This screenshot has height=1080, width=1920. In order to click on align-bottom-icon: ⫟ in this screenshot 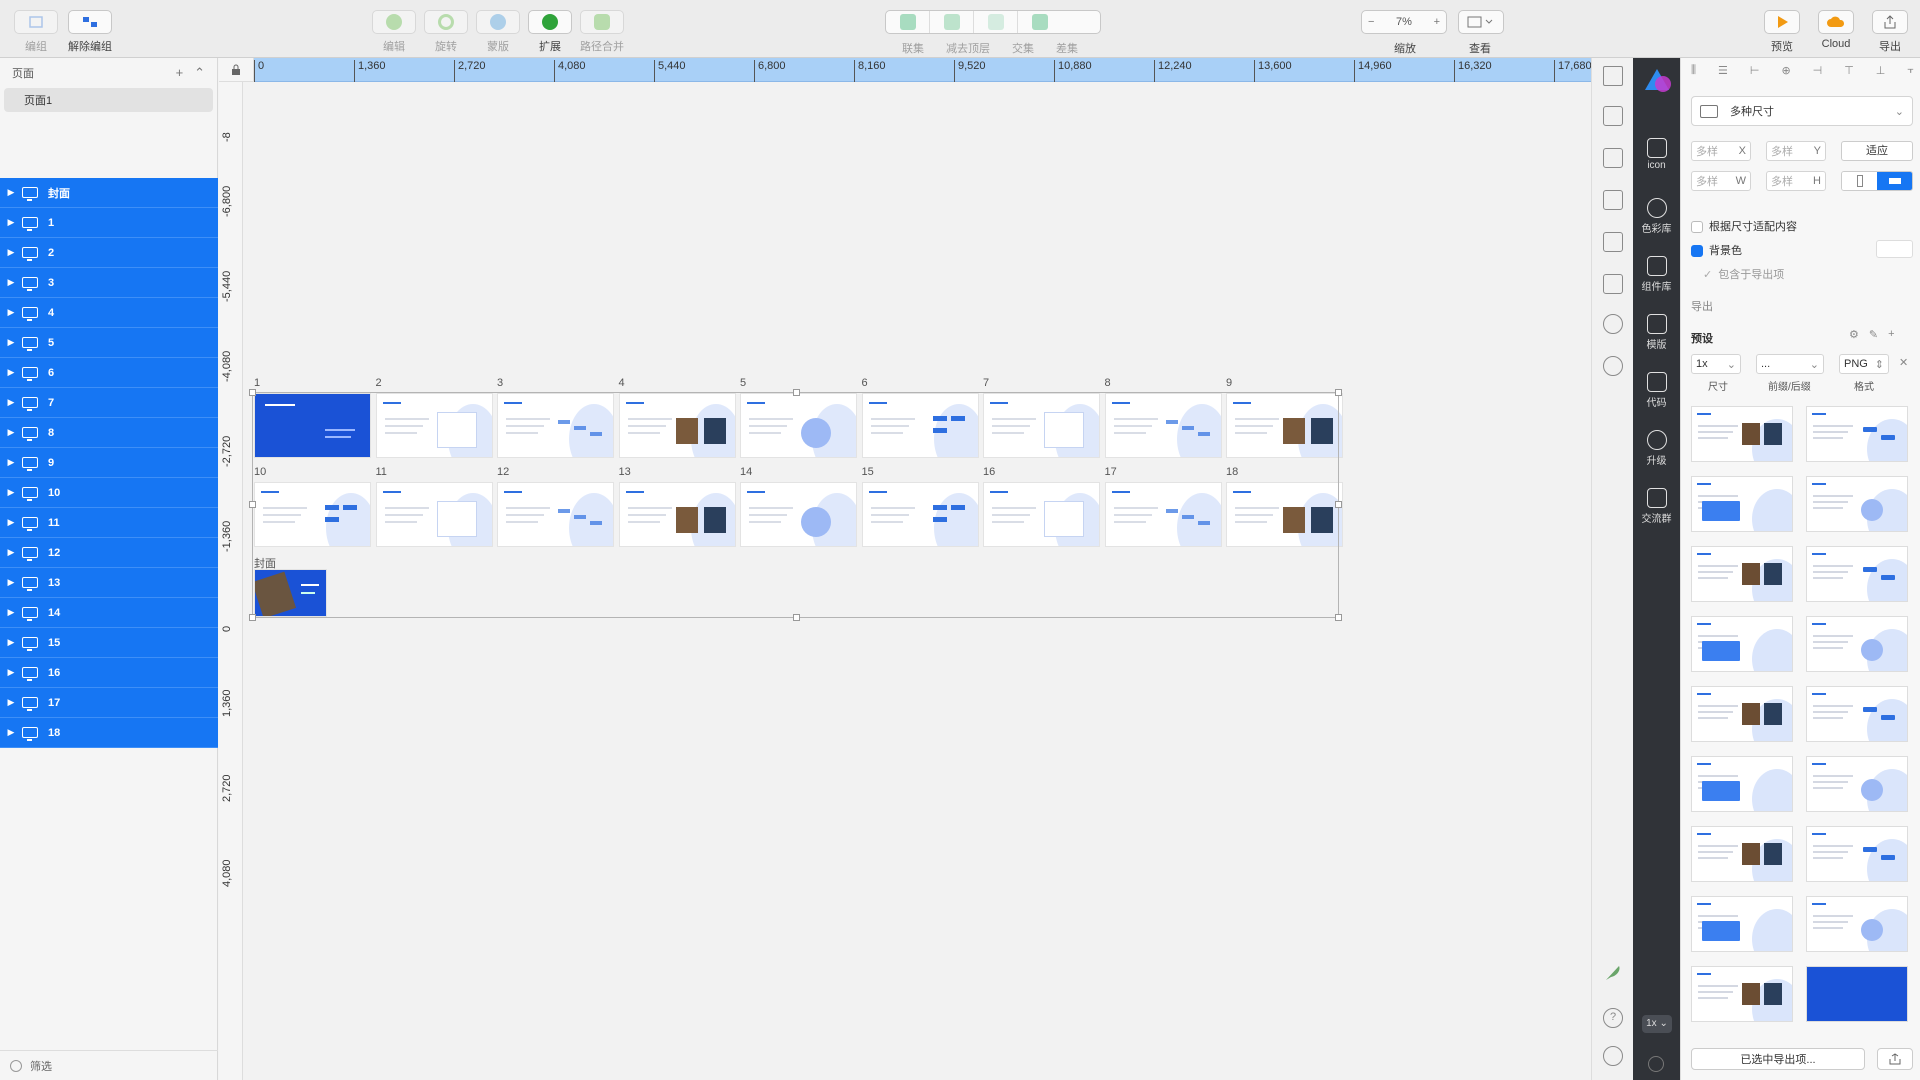, I will do `click(1910, 72)`.